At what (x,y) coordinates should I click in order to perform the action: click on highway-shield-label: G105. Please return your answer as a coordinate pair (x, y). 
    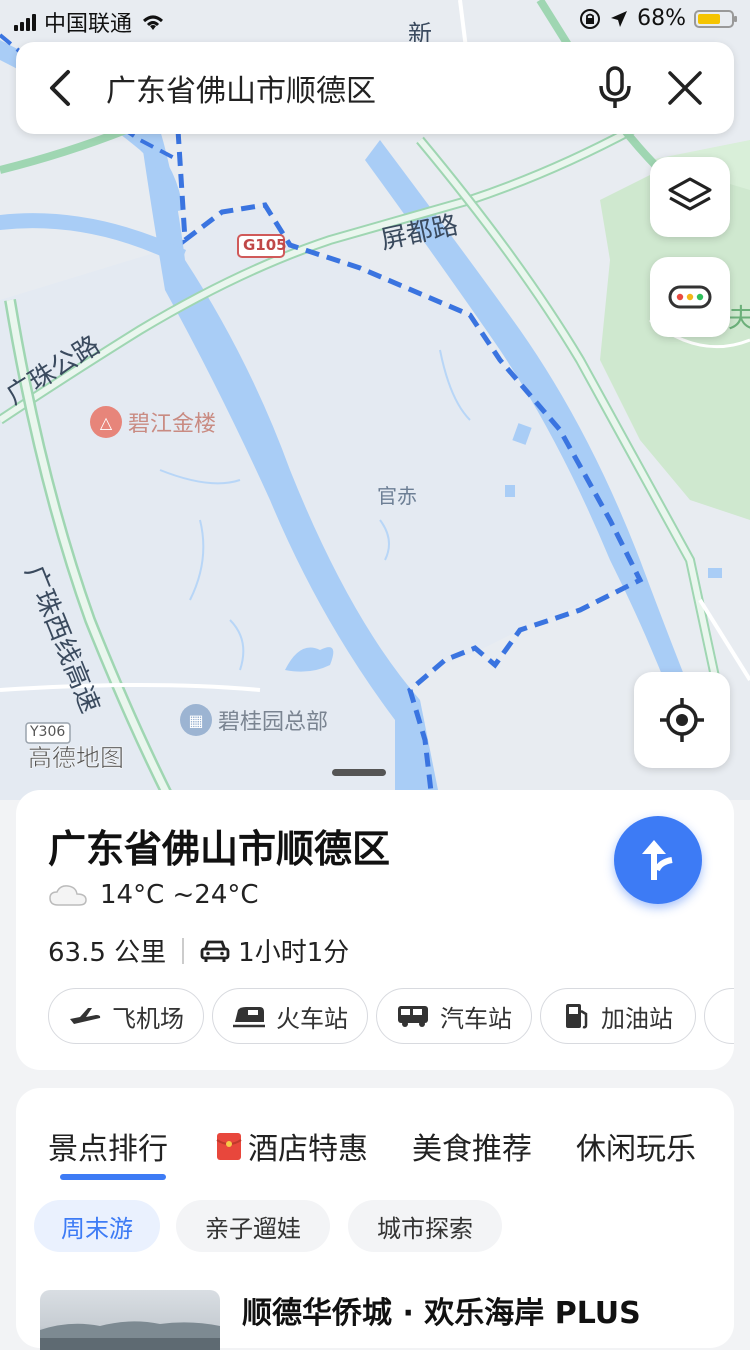
    Looking at the image, I should click on (265, 245).